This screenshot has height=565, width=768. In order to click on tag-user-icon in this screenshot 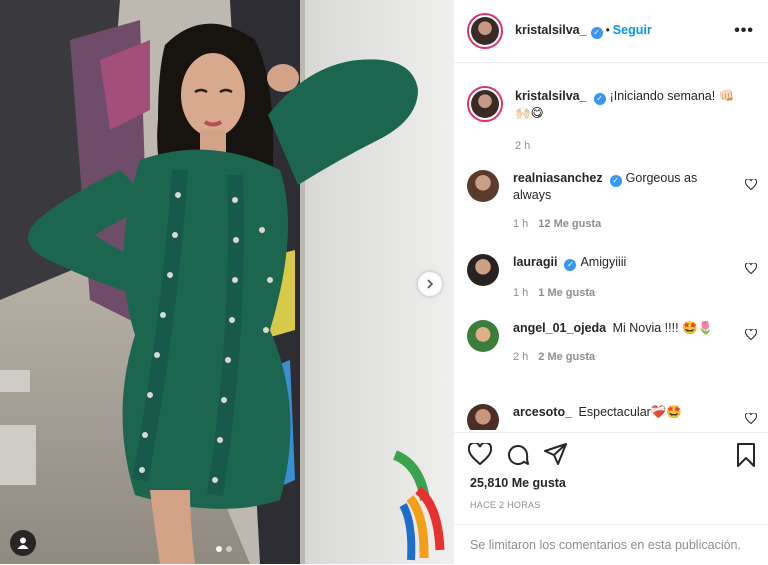, I will do `click(23, 543)`.